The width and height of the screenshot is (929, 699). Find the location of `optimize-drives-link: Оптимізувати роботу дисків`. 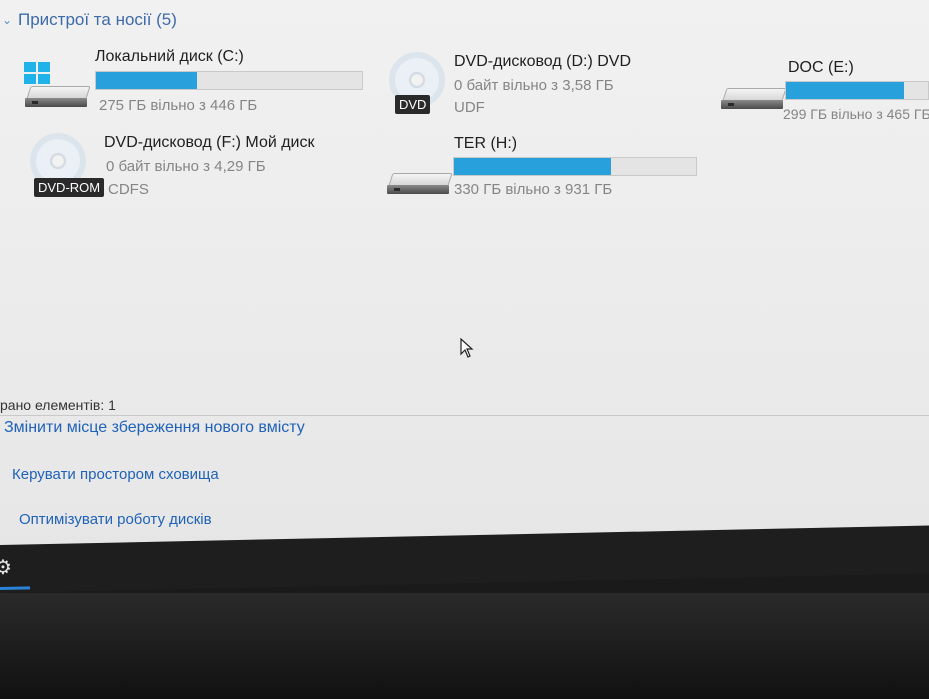

optimize-drives-link: Оптимізувати роботу дисків is located at coordinates (115, 519).